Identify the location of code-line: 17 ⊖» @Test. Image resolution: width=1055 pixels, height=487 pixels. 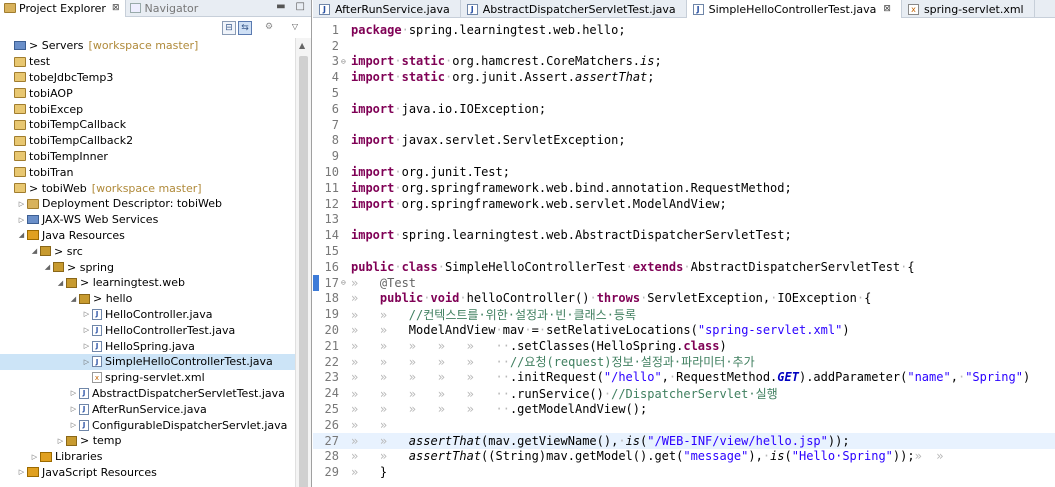
(684, 282).